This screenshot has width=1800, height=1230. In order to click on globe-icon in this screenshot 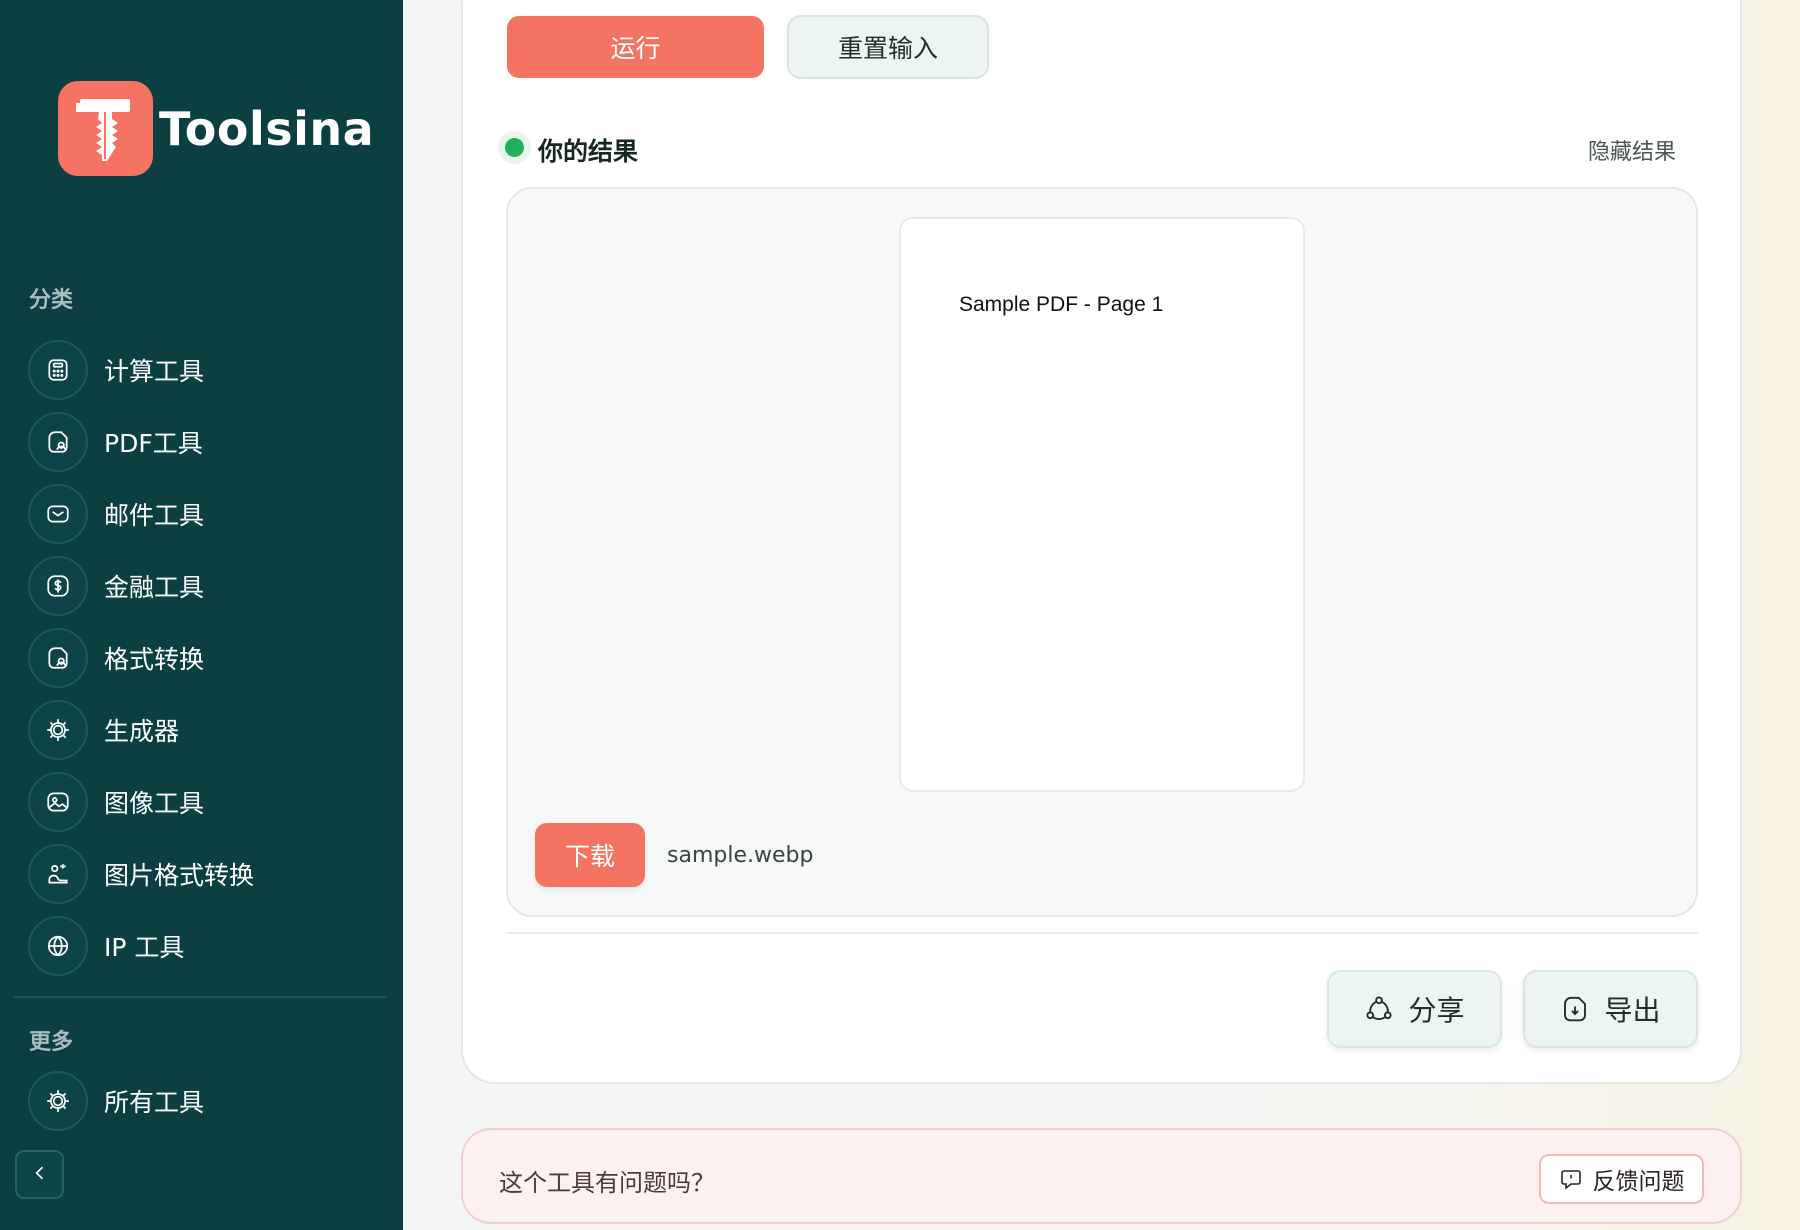, I will do `click(58, 946)`.